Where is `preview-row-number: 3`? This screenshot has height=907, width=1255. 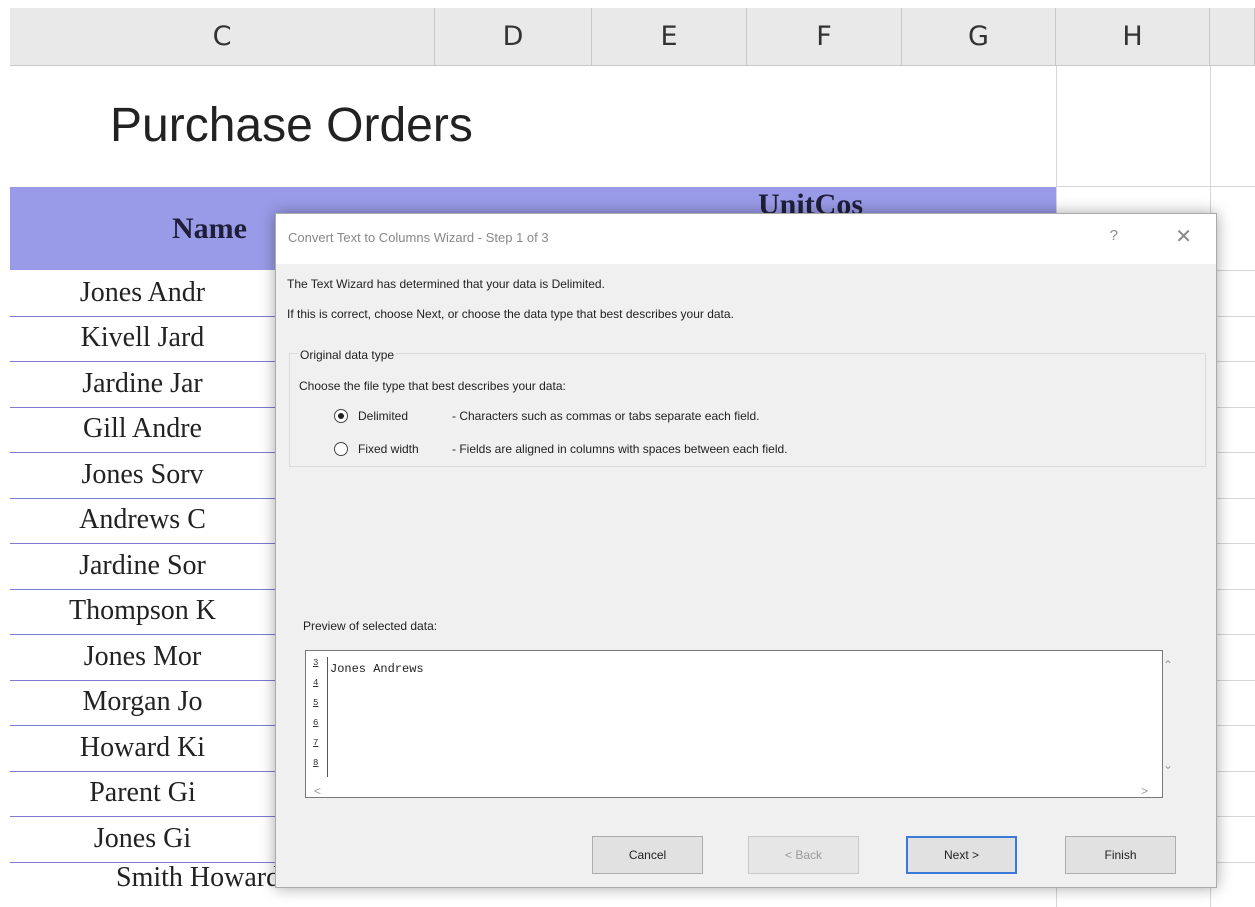 preview-row-number: 3 is located at coordinates (316, 663).